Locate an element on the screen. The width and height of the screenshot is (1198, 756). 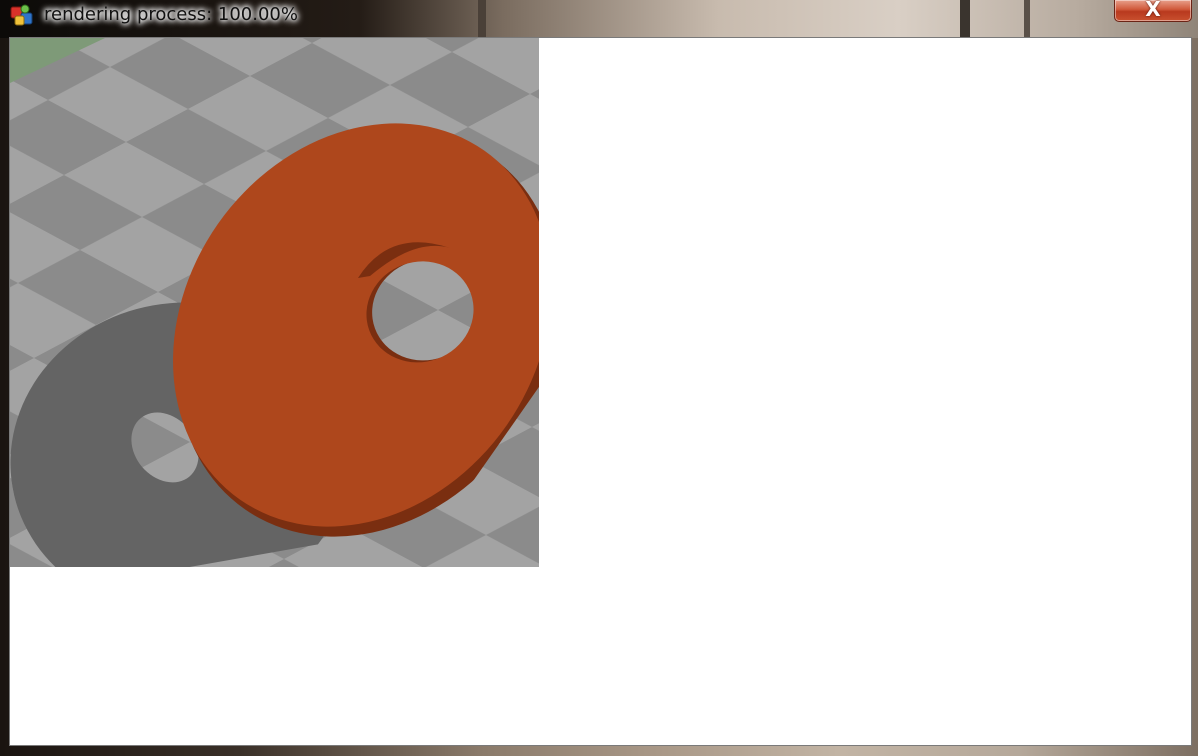
title-bar: rendering process: 100.00% X is located at coordinates (599, 18).